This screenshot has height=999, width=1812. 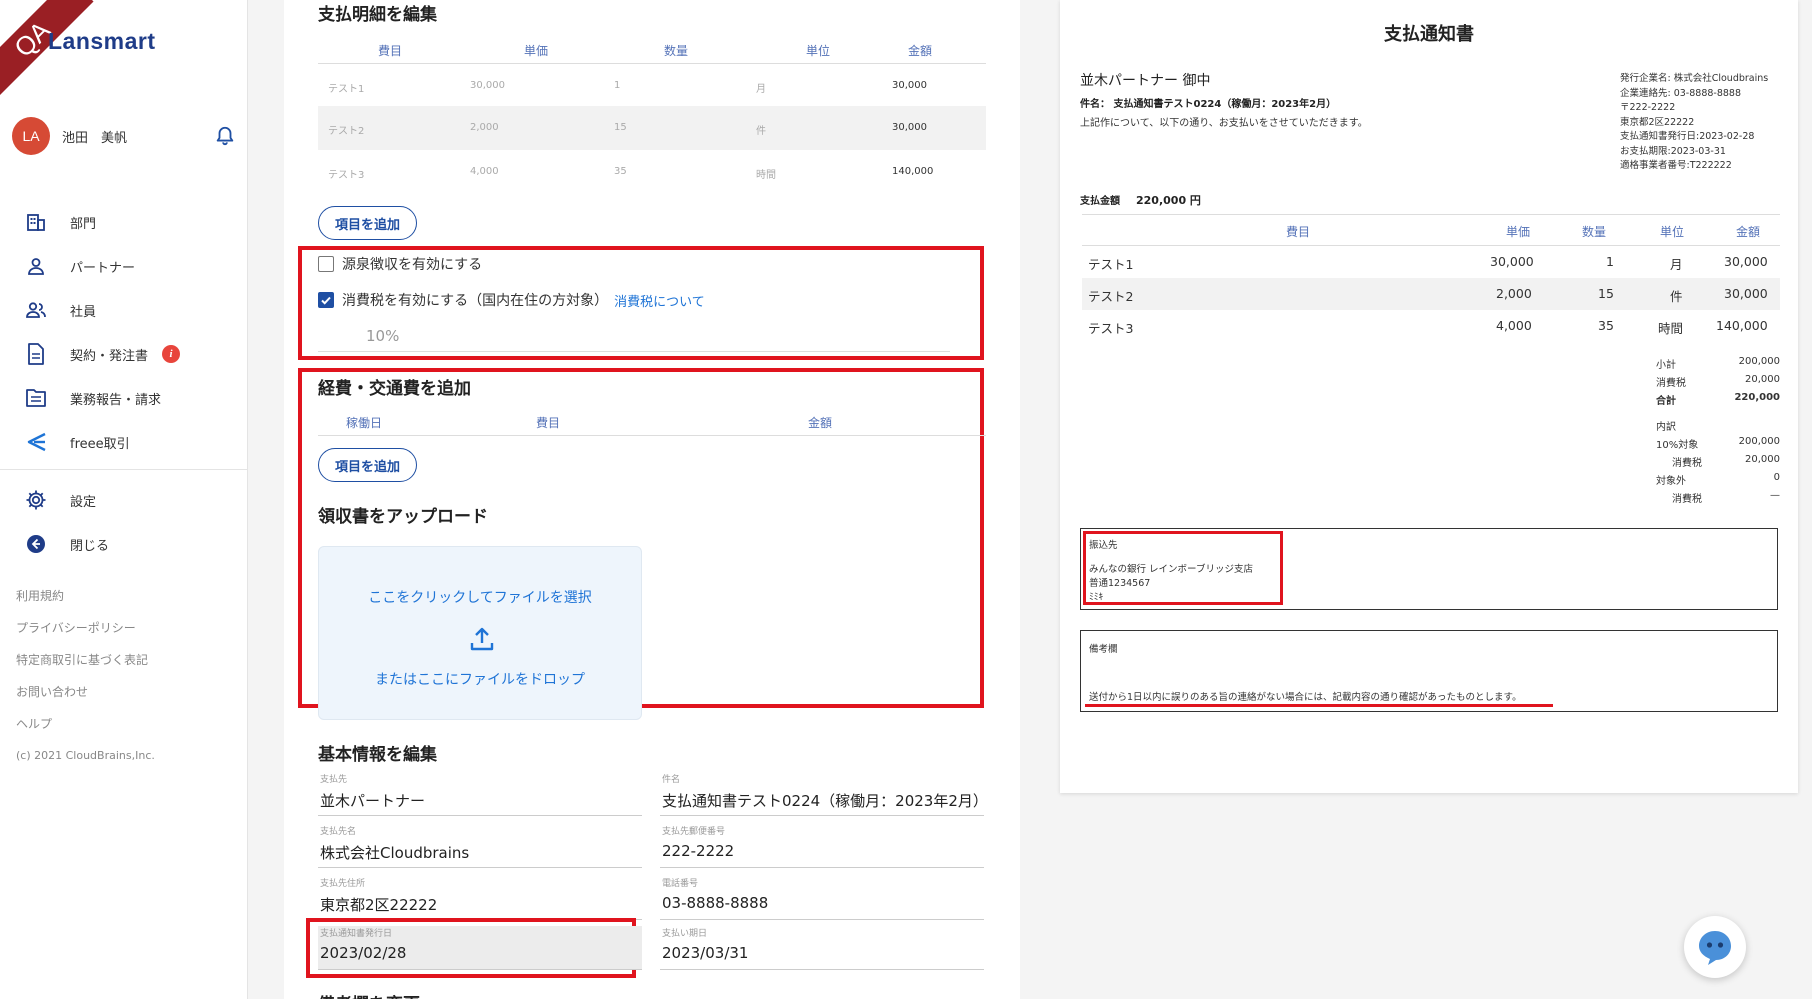 What do you see at coordinates (1718, 499) in the screenshot?
I see `sum-row: 消費税 —` at bounding box center [1718, 499].